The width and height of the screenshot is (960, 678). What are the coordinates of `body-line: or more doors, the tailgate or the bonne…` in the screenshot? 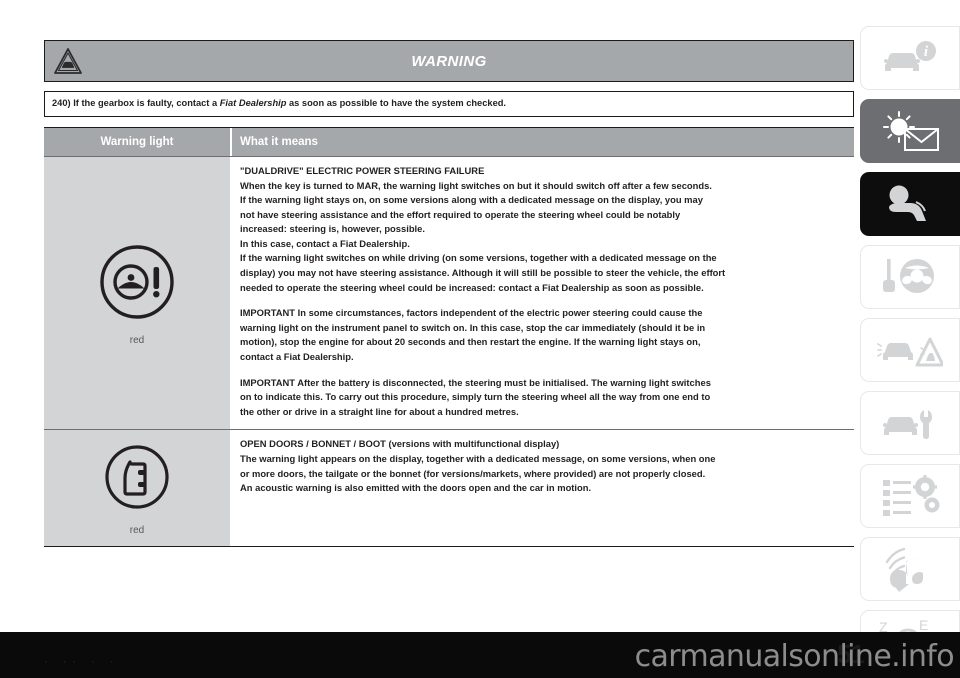 It's located at (473, 473).